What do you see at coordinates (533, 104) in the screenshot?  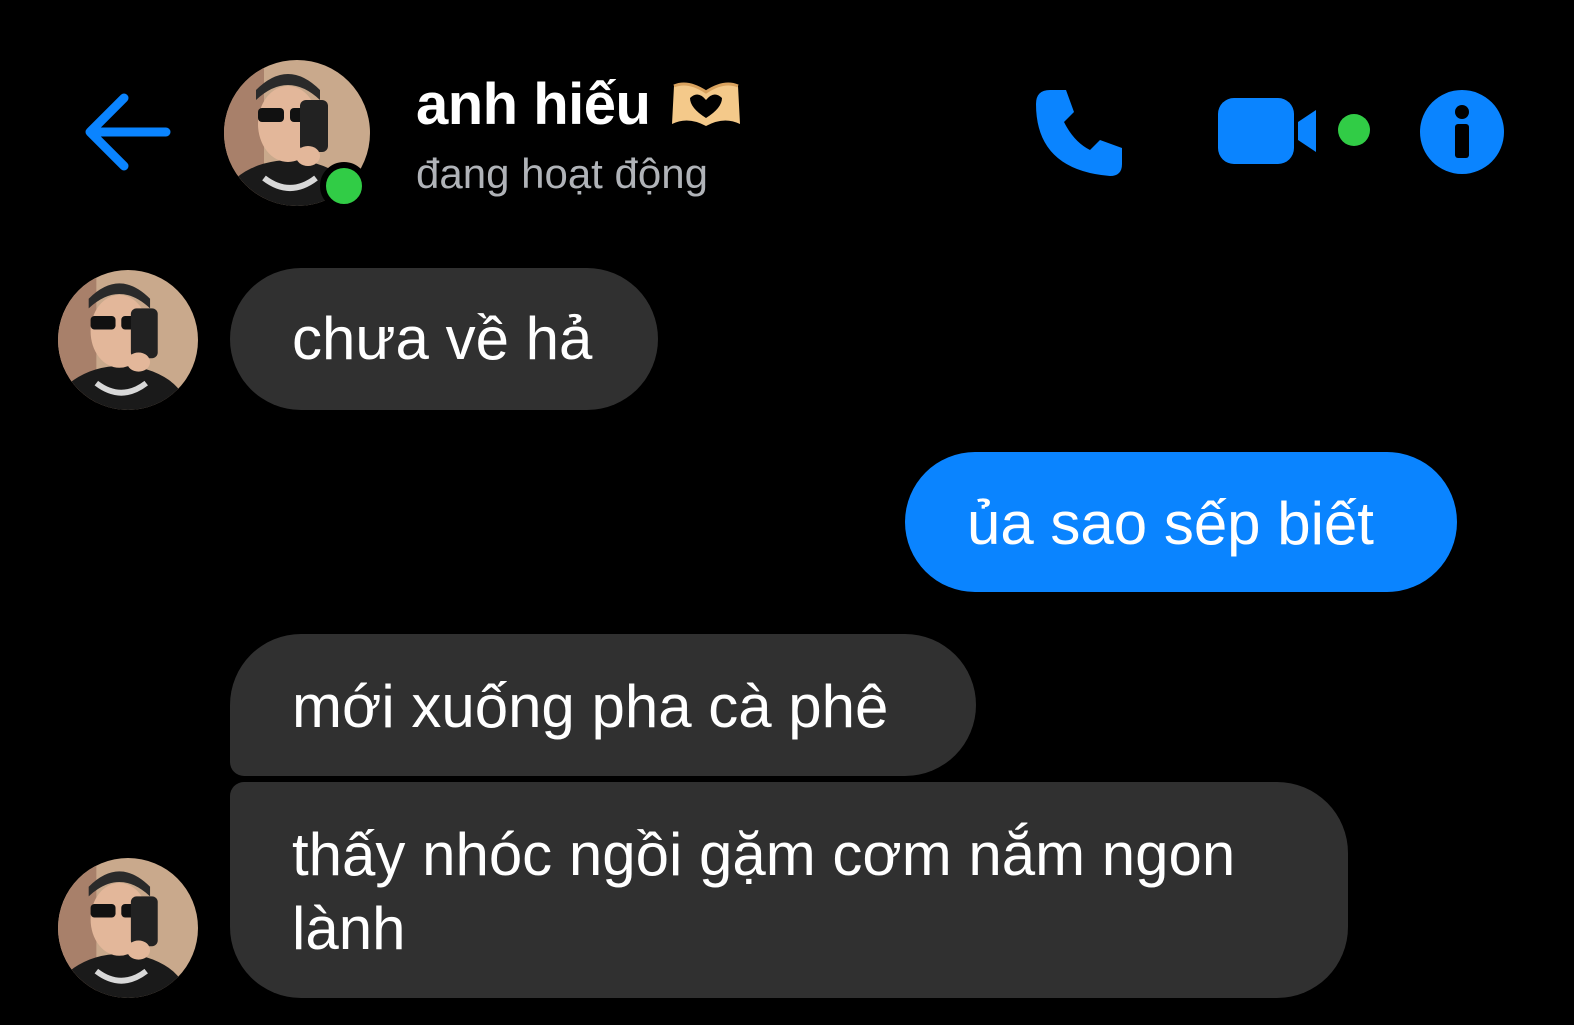 I see `contact-name: anh hiếu` at bounding box center [533, 104].